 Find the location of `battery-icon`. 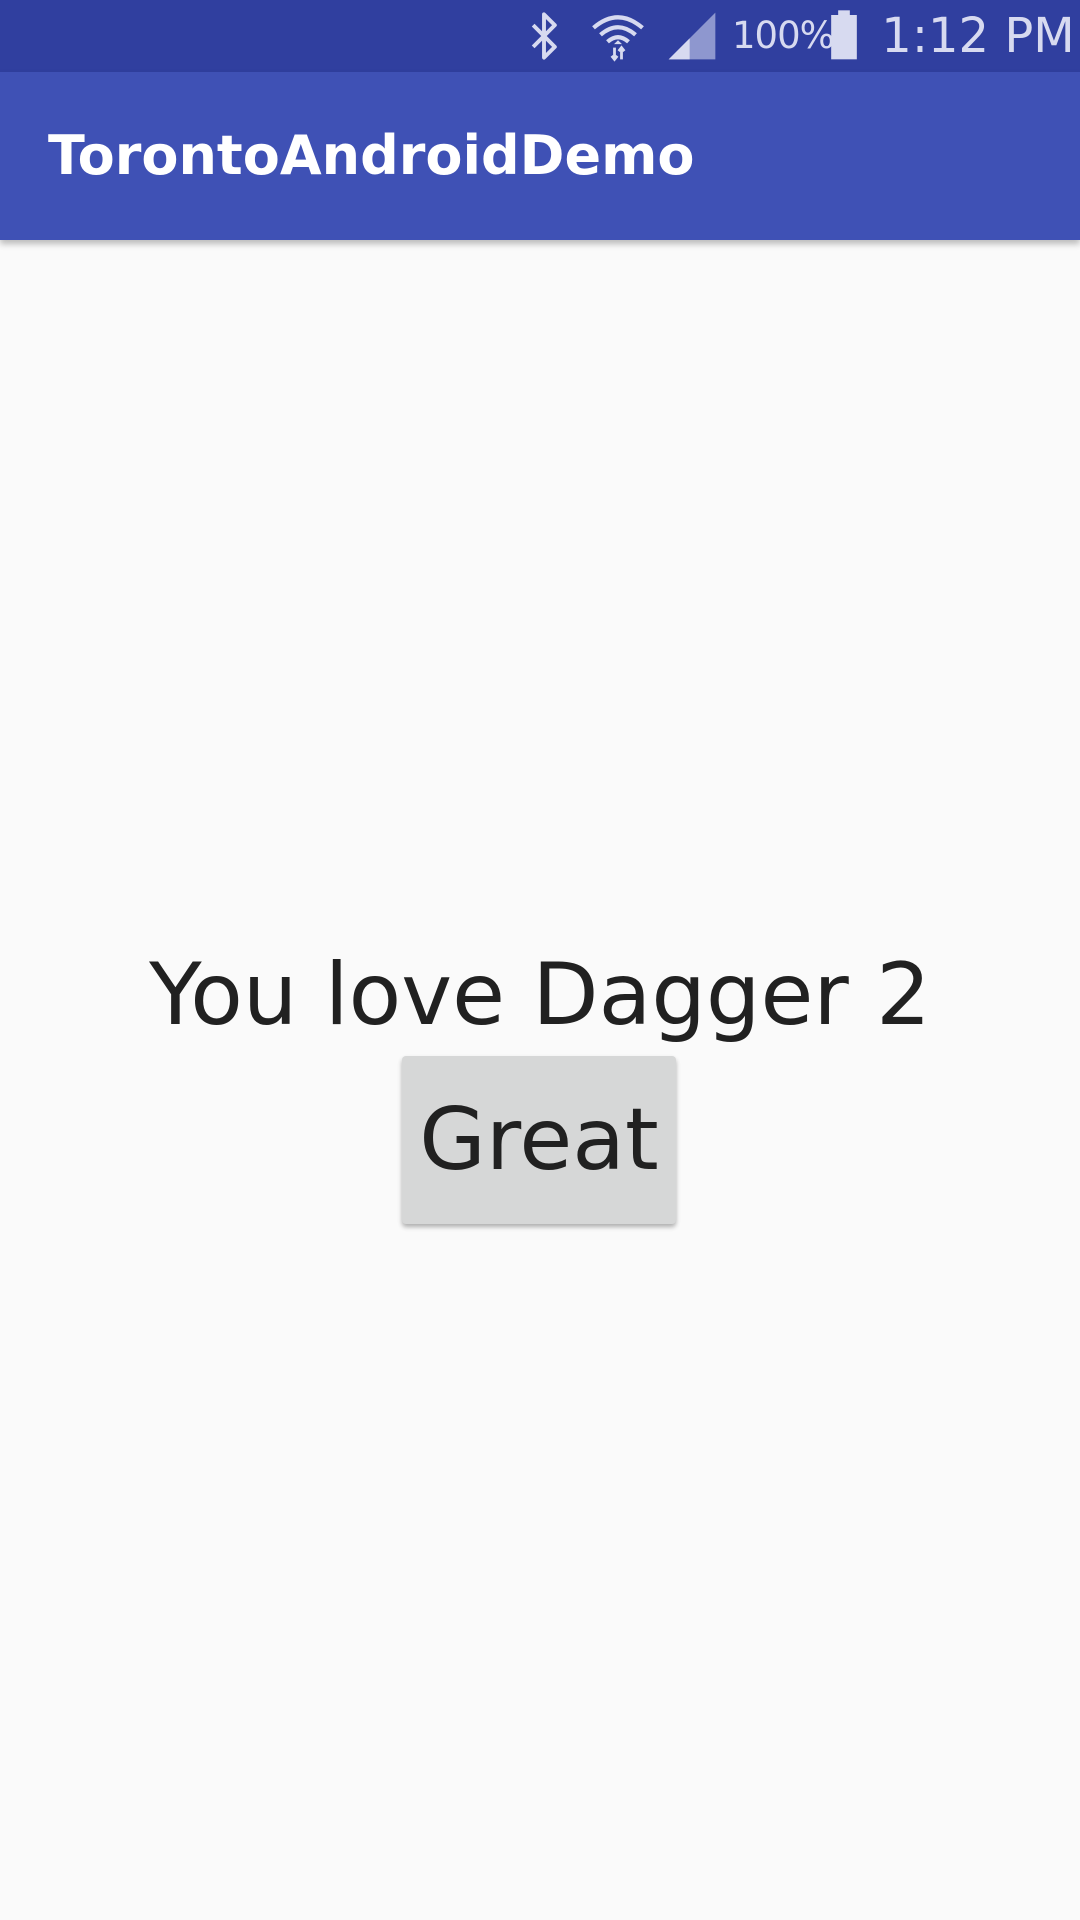

battery-icon is located at coordinates (844, 35).